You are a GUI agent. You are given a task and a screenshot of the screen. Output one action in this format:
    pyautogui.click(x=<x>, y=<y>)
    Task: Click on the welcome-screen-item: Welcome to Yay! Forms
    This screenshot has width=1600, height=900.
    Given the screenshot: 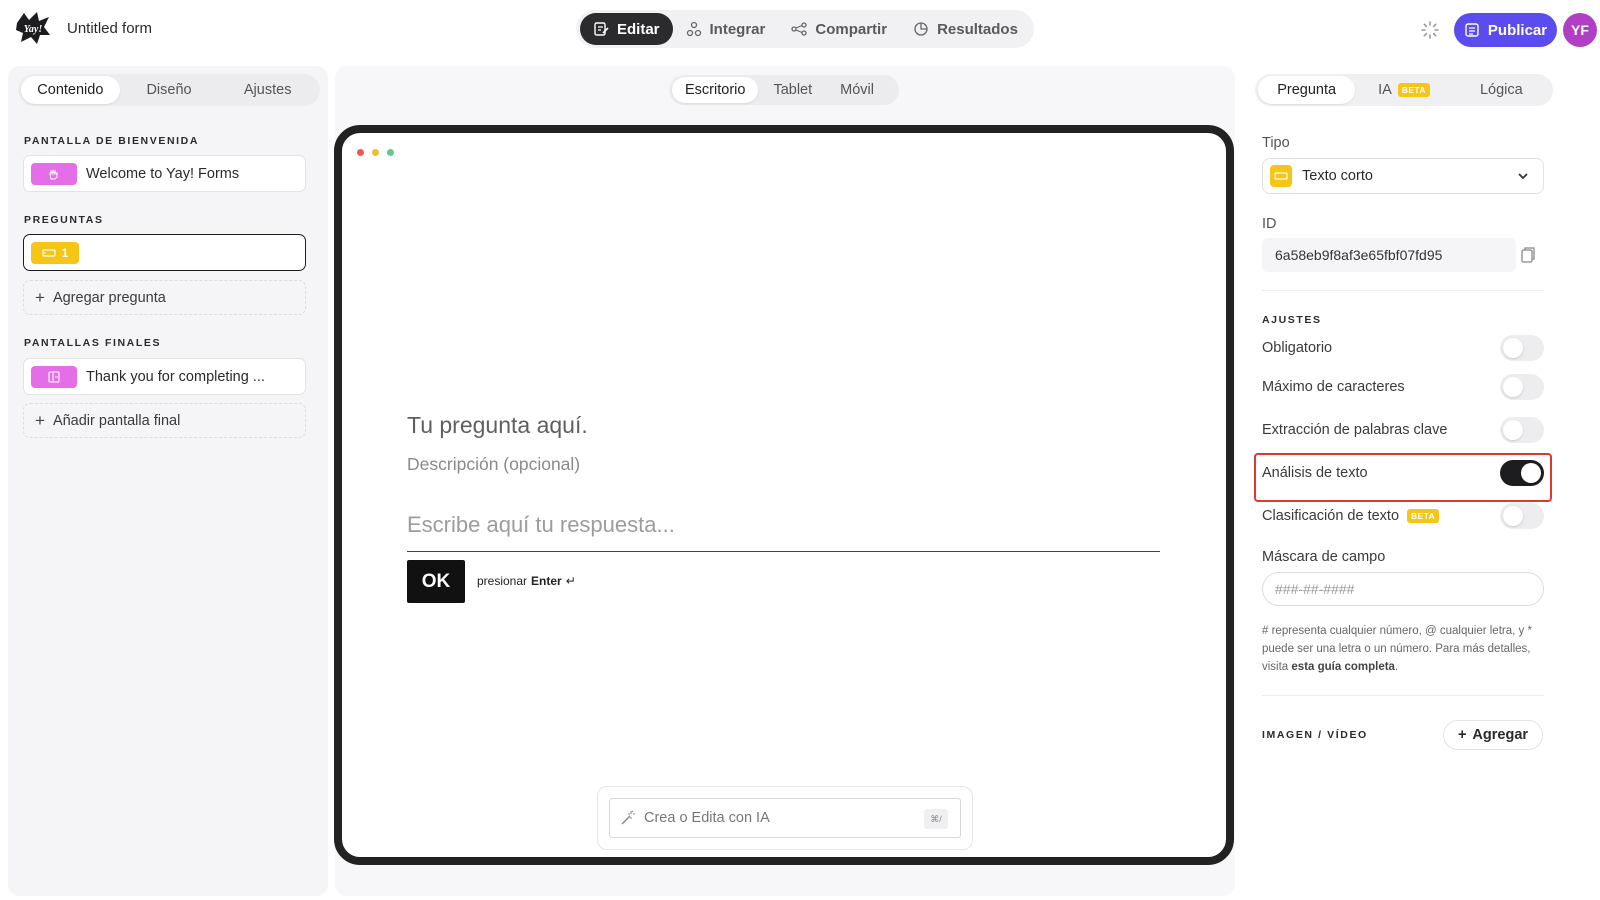 What is the action you would take?
    pyautogui.click(x=164, y=173)
    